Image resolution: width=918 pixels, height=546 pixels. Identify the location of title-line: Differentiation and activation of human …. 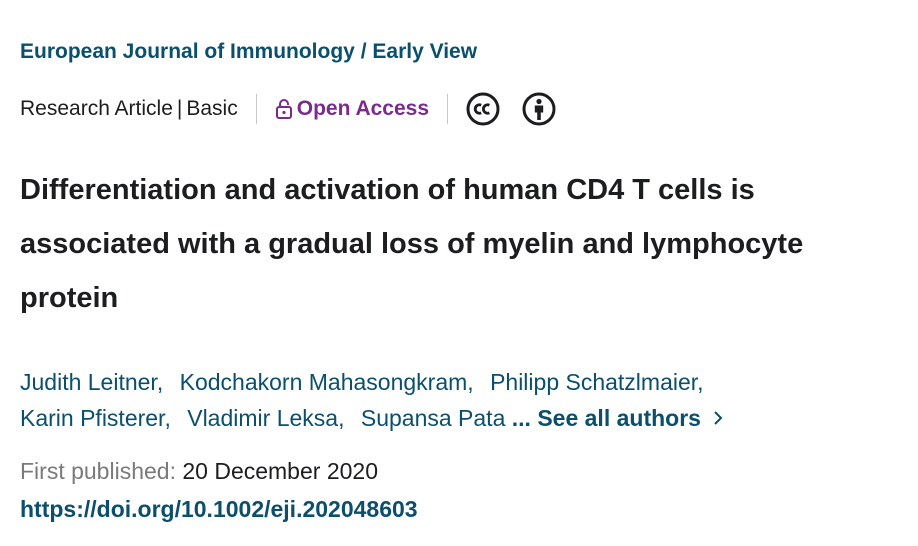
(387, 190).